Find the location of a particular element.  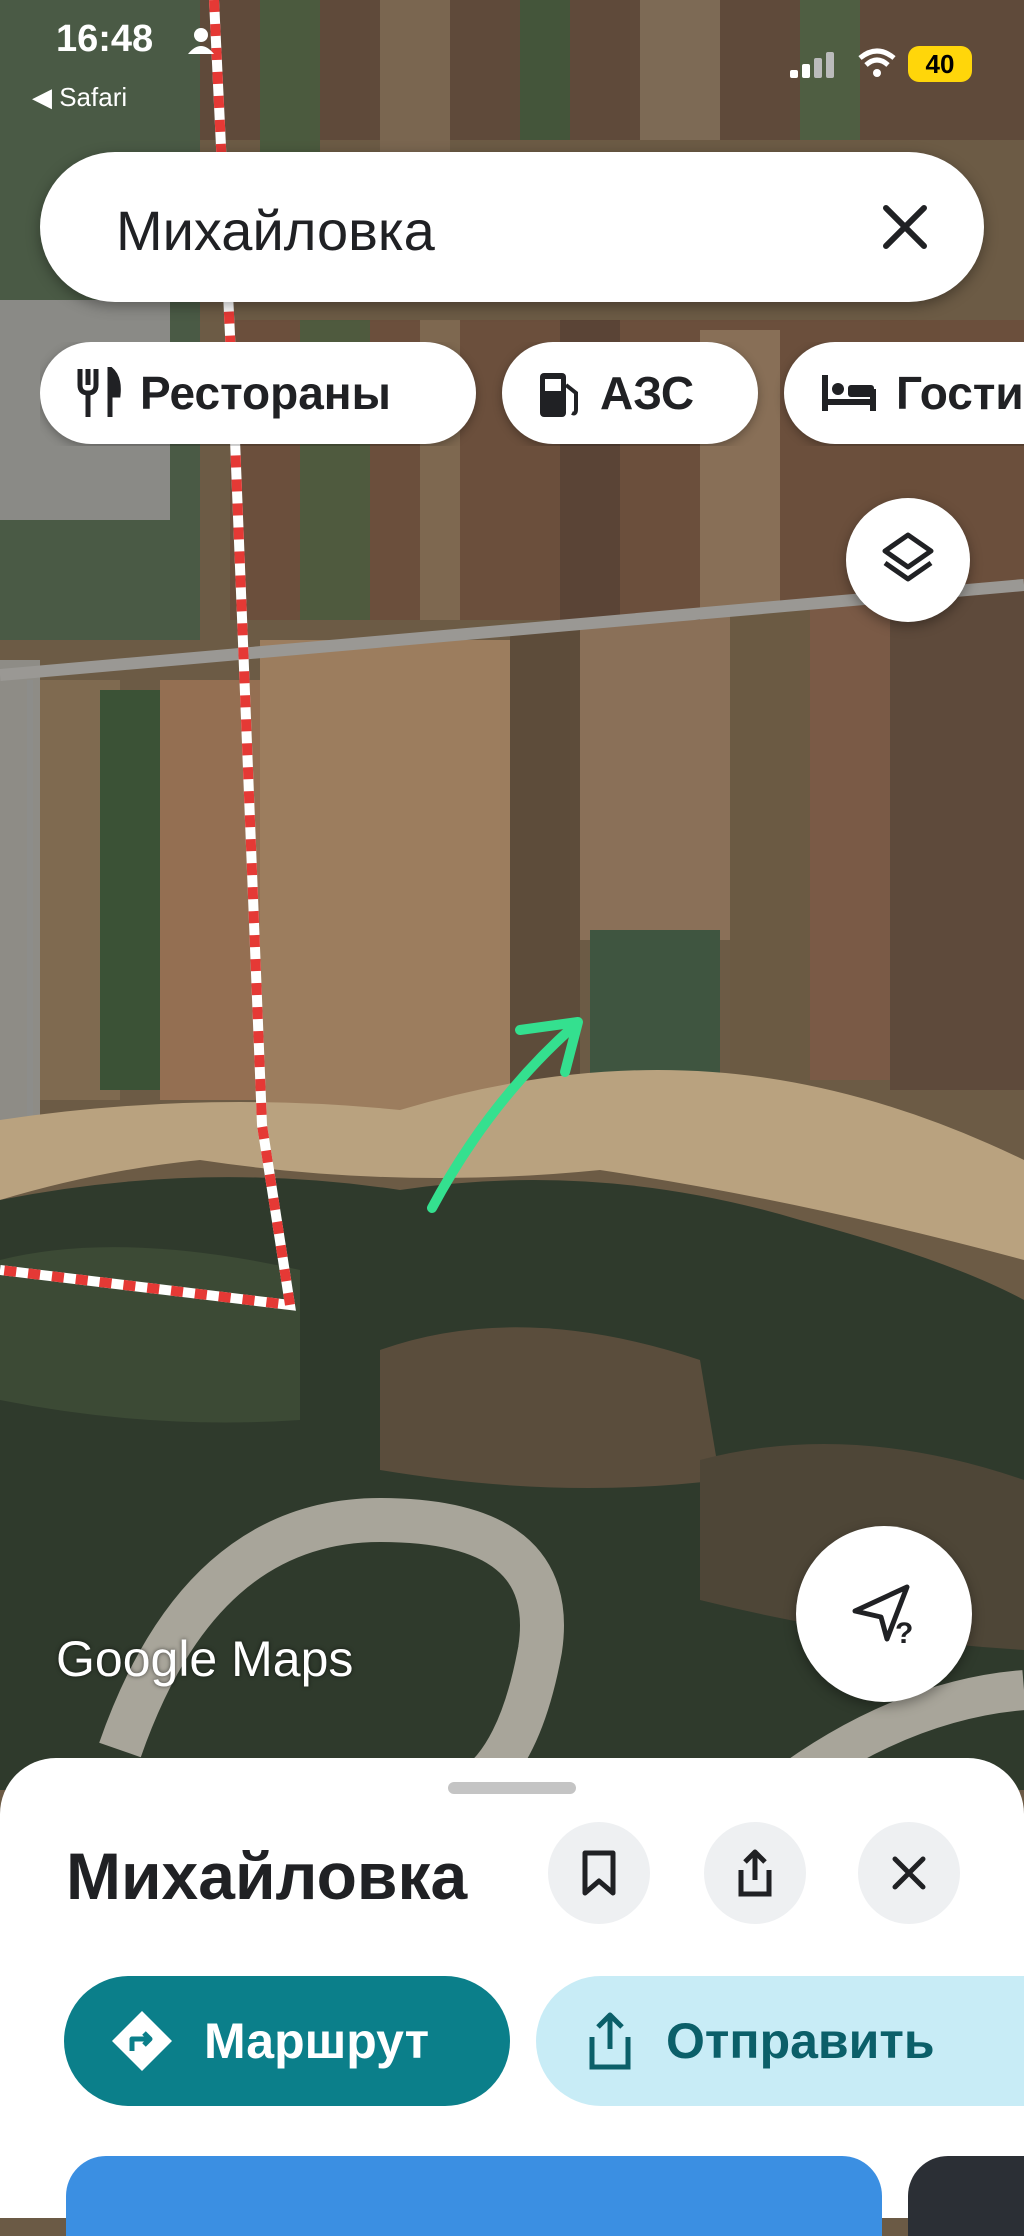

sheet-drag-handle is located at coordinates (512, 1788).